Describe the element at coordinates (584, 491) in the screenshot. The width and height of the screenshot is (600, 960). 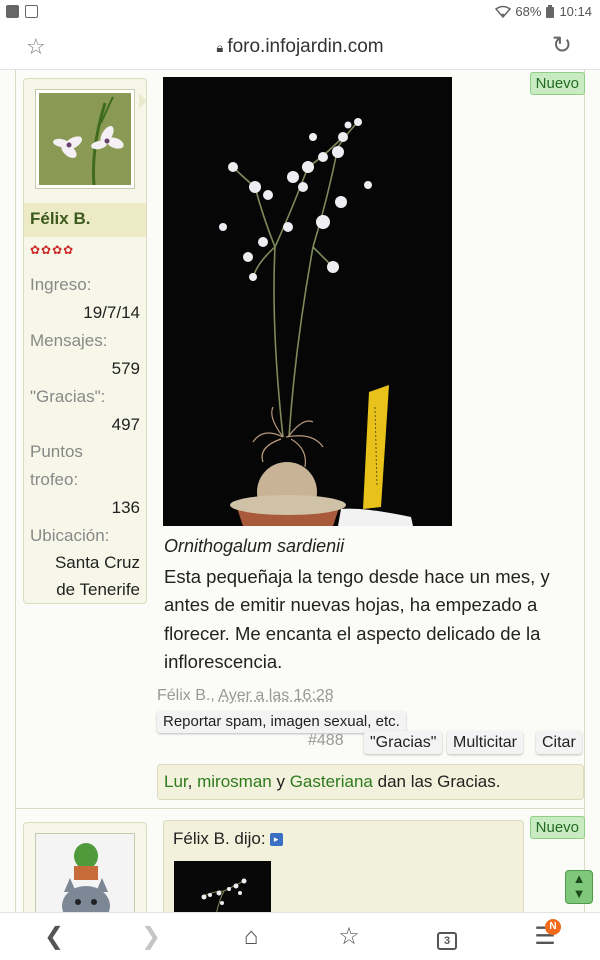
I see `frame-right-line` at that location.